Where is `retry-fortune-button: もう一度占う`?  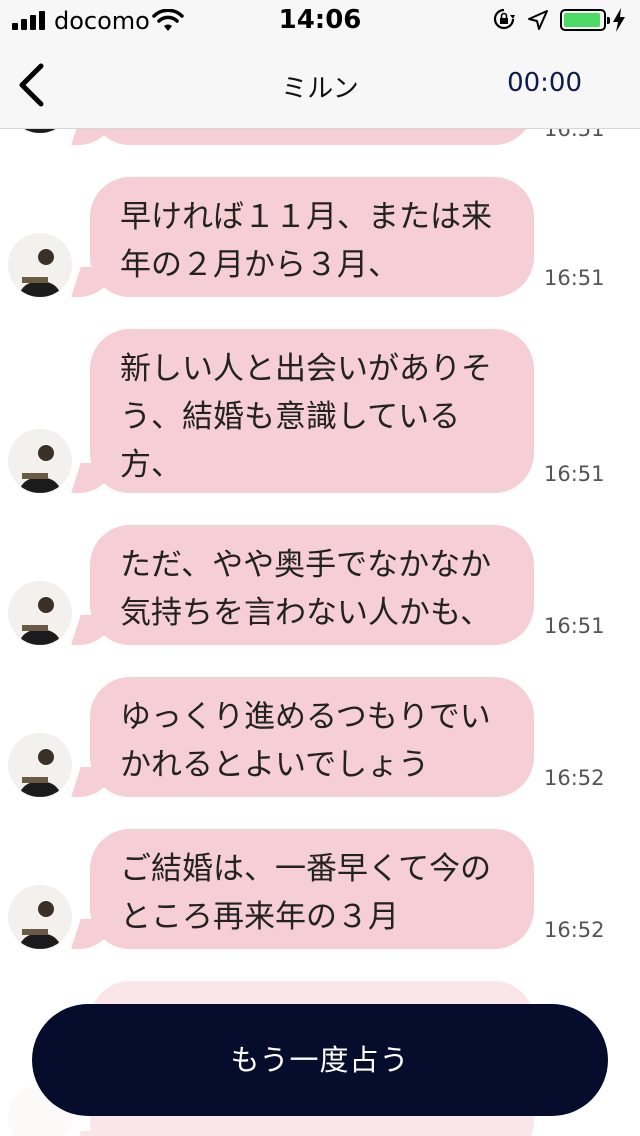 retry-fortune-button: もう一度占う is located at coordinates (320, 1060).